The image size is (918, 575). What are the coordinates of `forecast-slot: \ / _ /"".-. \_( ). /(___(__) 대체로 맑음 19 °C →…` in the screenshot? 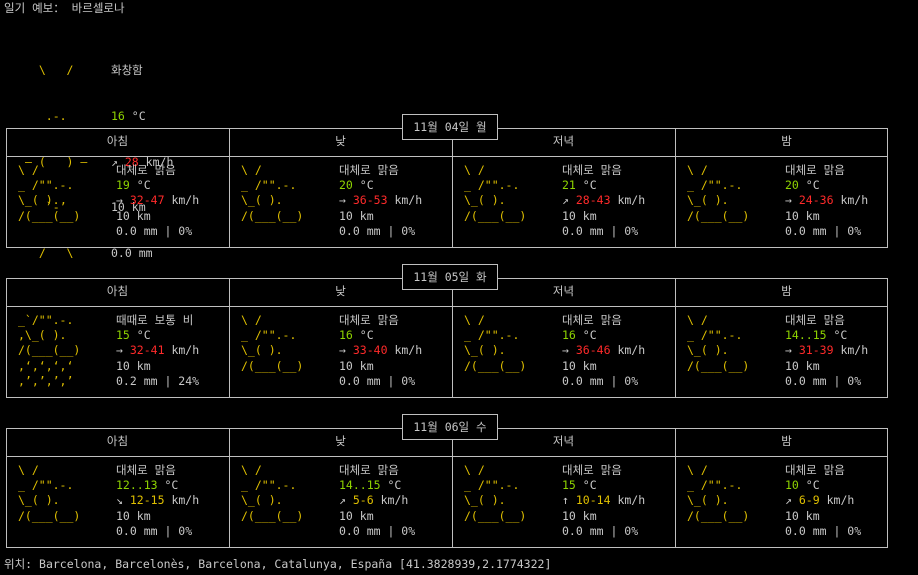 It's located at (116, 203).